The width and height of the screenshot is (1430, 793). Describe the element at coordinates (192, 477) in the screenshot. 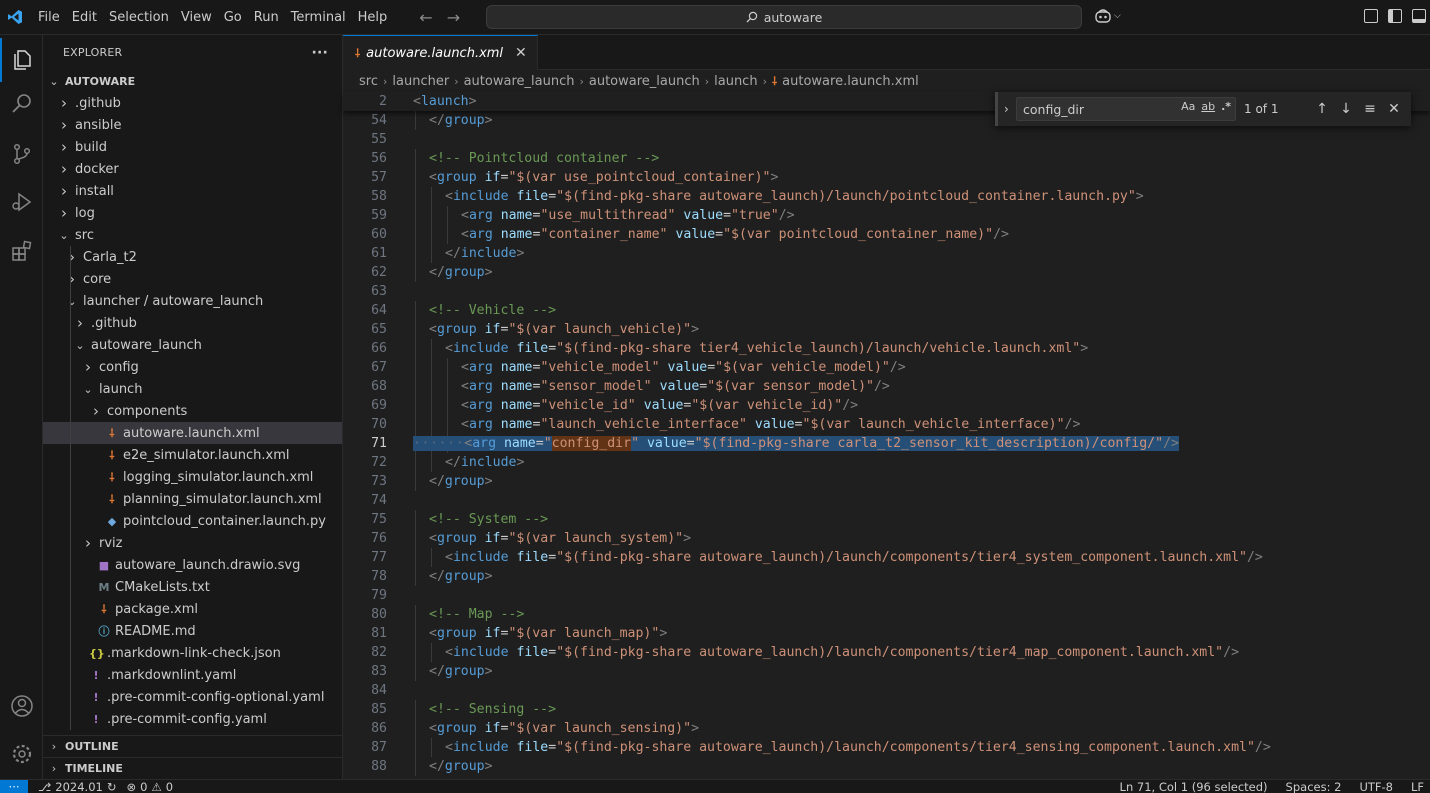

I see `file-item: ⸸ logging_simulator.launch.xml` at that location.